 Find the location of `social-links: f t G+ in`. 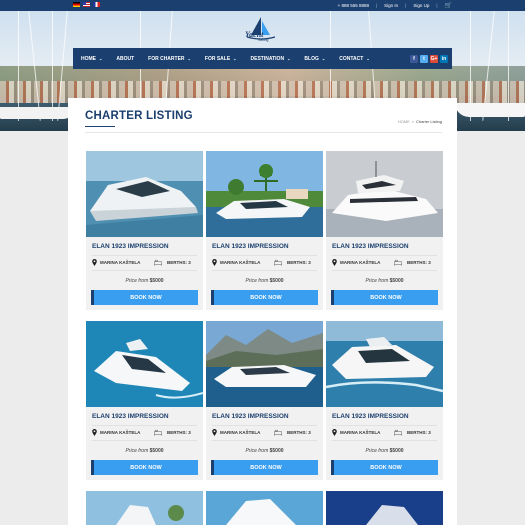

social-links: f t G+ in is located at coordinates (429, 59).